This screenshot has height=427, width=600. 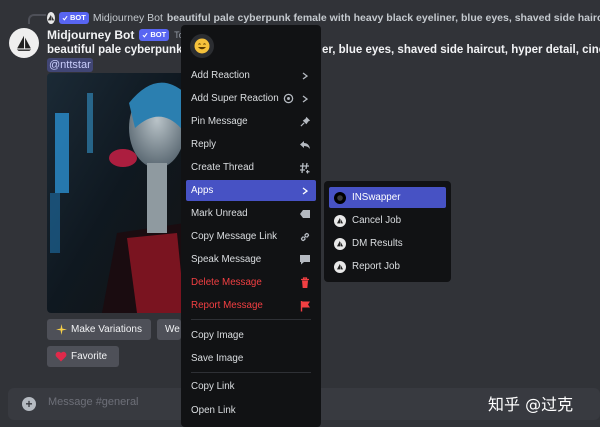 What do you see at coordinates (90, 35) in the screenshot?
I see `message-author: Midjourney Bot` at bounding box center [90, 35].